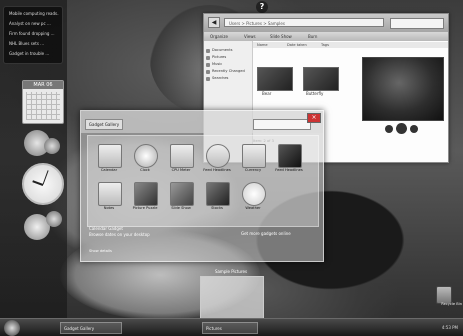 The width and height of the screenshot is (463, 336). Describe the element at coordinates (253, 208) in the screenshot. I see `gadget-label: Weather` at that location.